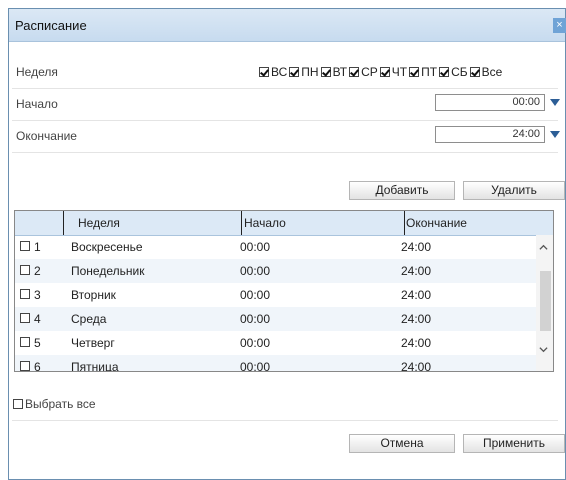 The width and height of the screenshot is (566, 480). What do you see at coordinates (287, 25) in the screenshot?
I see `dialog-titlebar: Расписание ×` at bounding box center [287, 25].